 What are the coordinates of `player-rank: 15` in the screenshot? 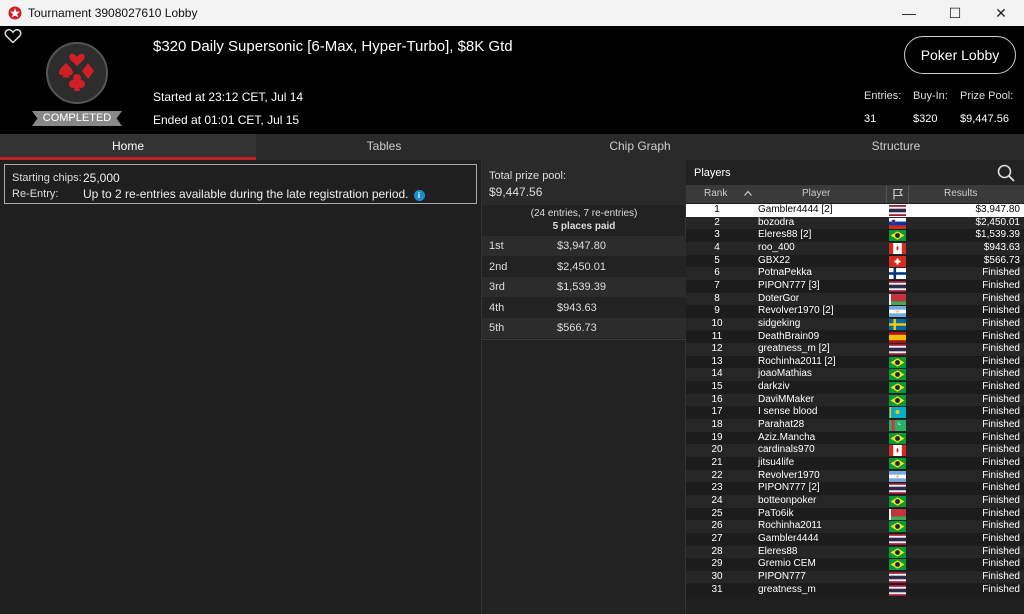 It's located at (717, 387).